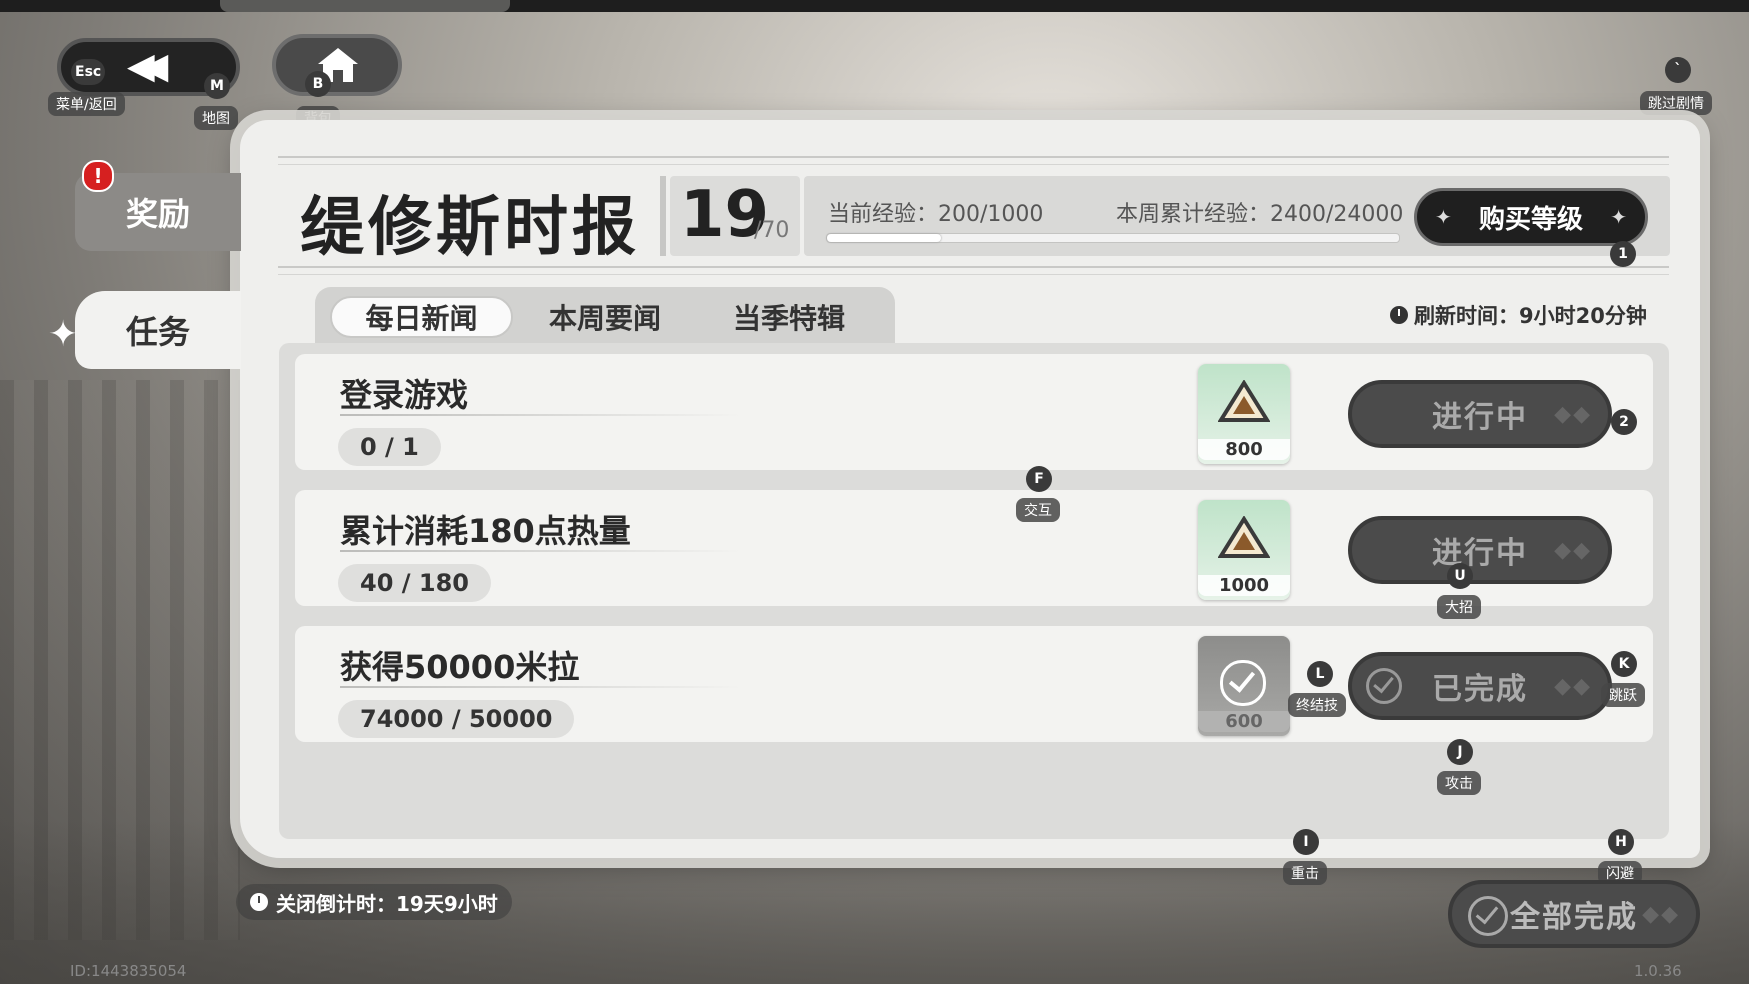  I want to click on task-progress: 0 / 1, so click(389, 447).